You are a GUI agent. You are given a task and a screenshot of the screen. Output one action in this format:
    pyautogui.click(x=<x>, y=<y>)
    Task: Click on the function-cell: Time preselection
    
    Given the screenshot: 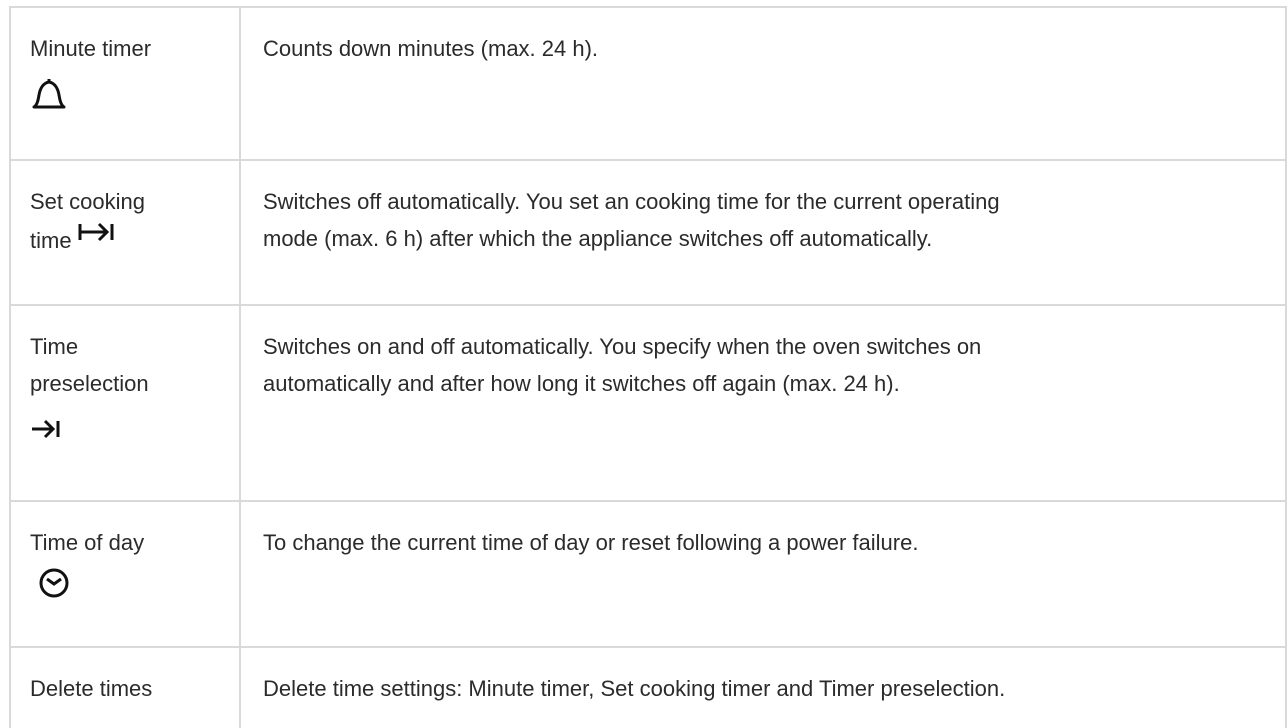 What is the action you would take?
    pyautogui.click(x=125, y=403)
    